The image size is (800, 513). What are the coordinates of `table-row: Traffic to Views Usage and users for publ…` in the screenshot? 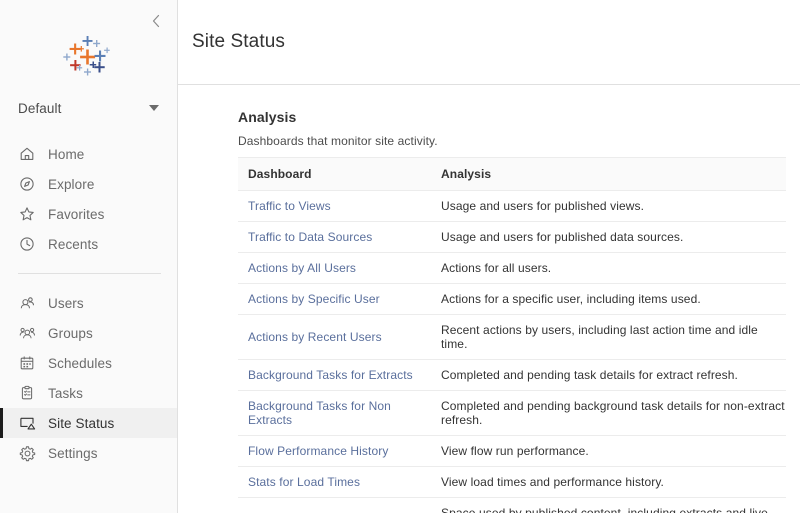 It's located at (512, 206).